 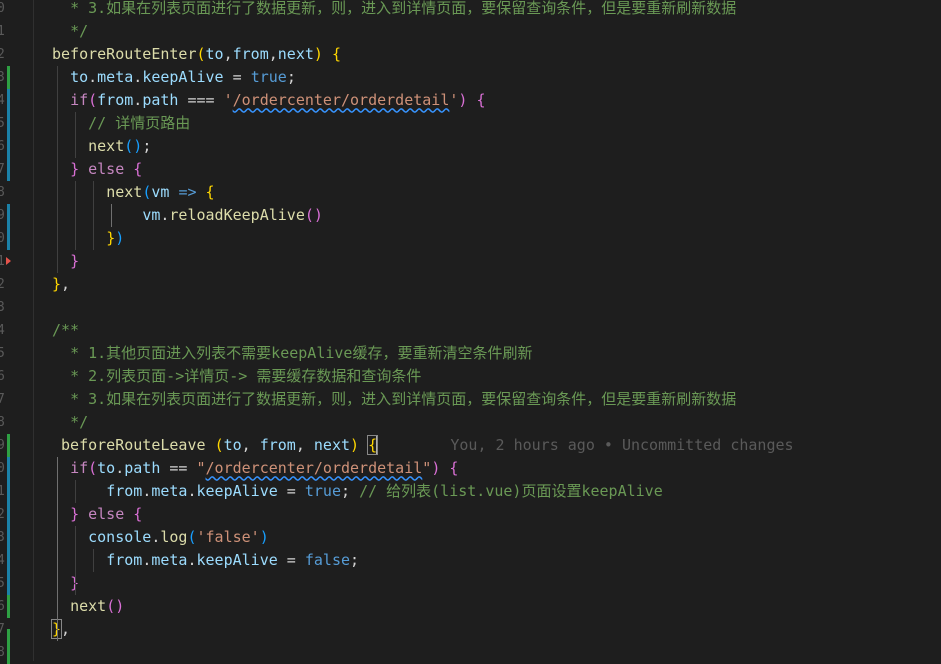 I want to click on code-line: to.meta.keepAlive = true;, so click(x=174, y=77).